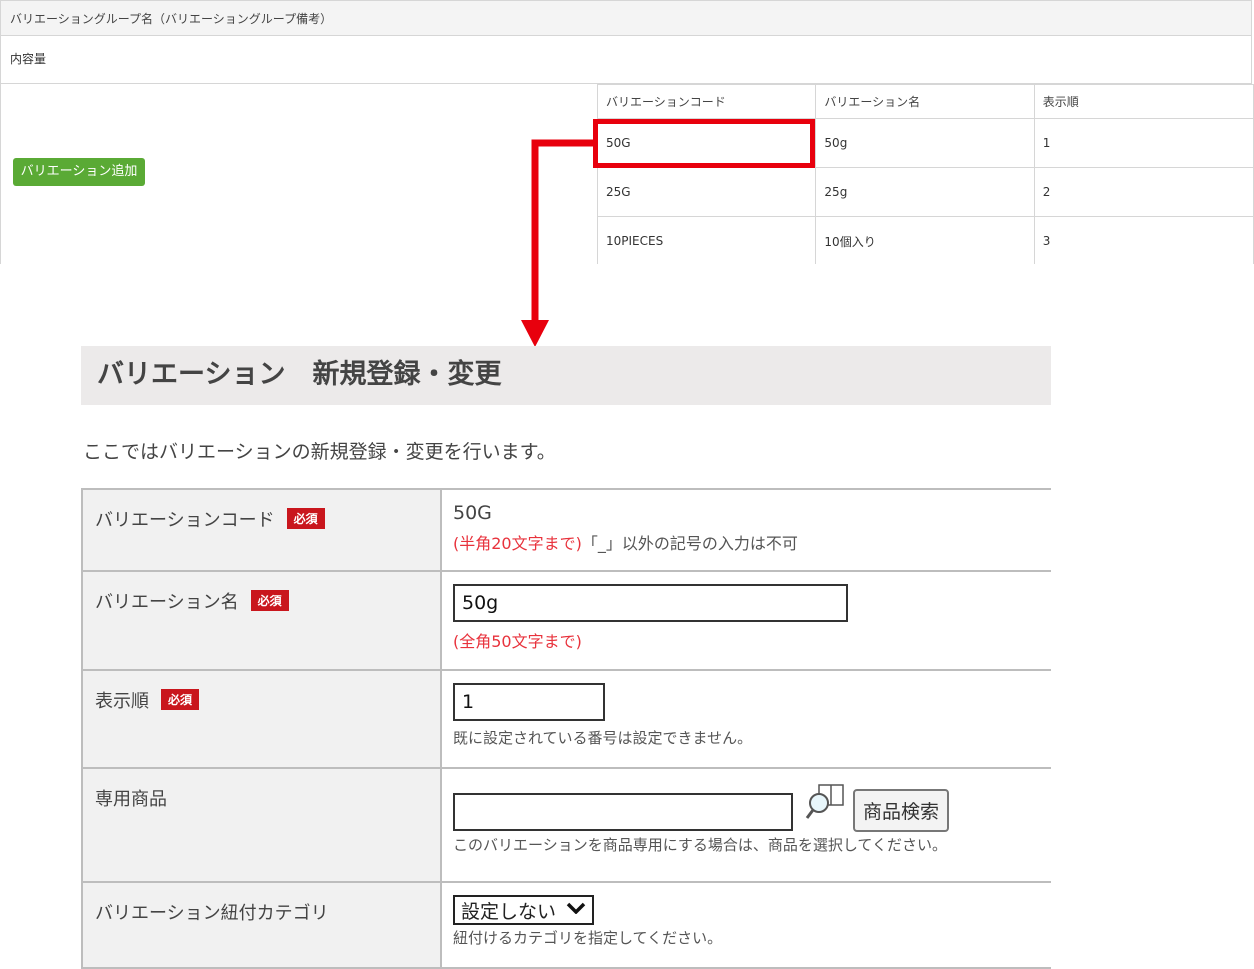 The width and height of the screenshot is (1254, 969). Describe the element at coordinates (706, 192) in the screenshot. I see `cell-code: 25G` at that location.